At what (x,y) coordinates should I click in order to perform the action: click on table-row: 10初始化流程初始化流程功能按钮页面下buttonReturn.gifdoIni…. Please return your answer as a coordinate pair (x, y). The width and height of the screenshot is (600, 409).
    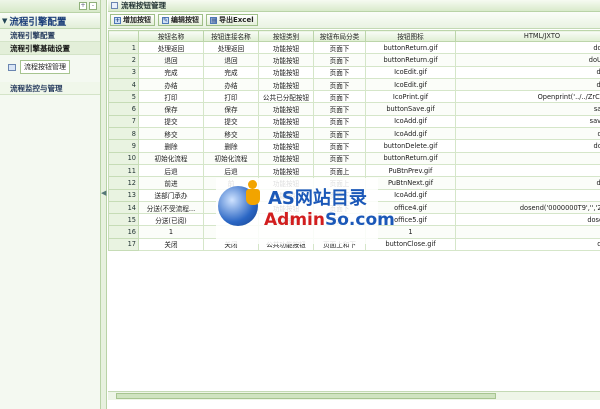
    Looking at the image, I should click on (354, 158).